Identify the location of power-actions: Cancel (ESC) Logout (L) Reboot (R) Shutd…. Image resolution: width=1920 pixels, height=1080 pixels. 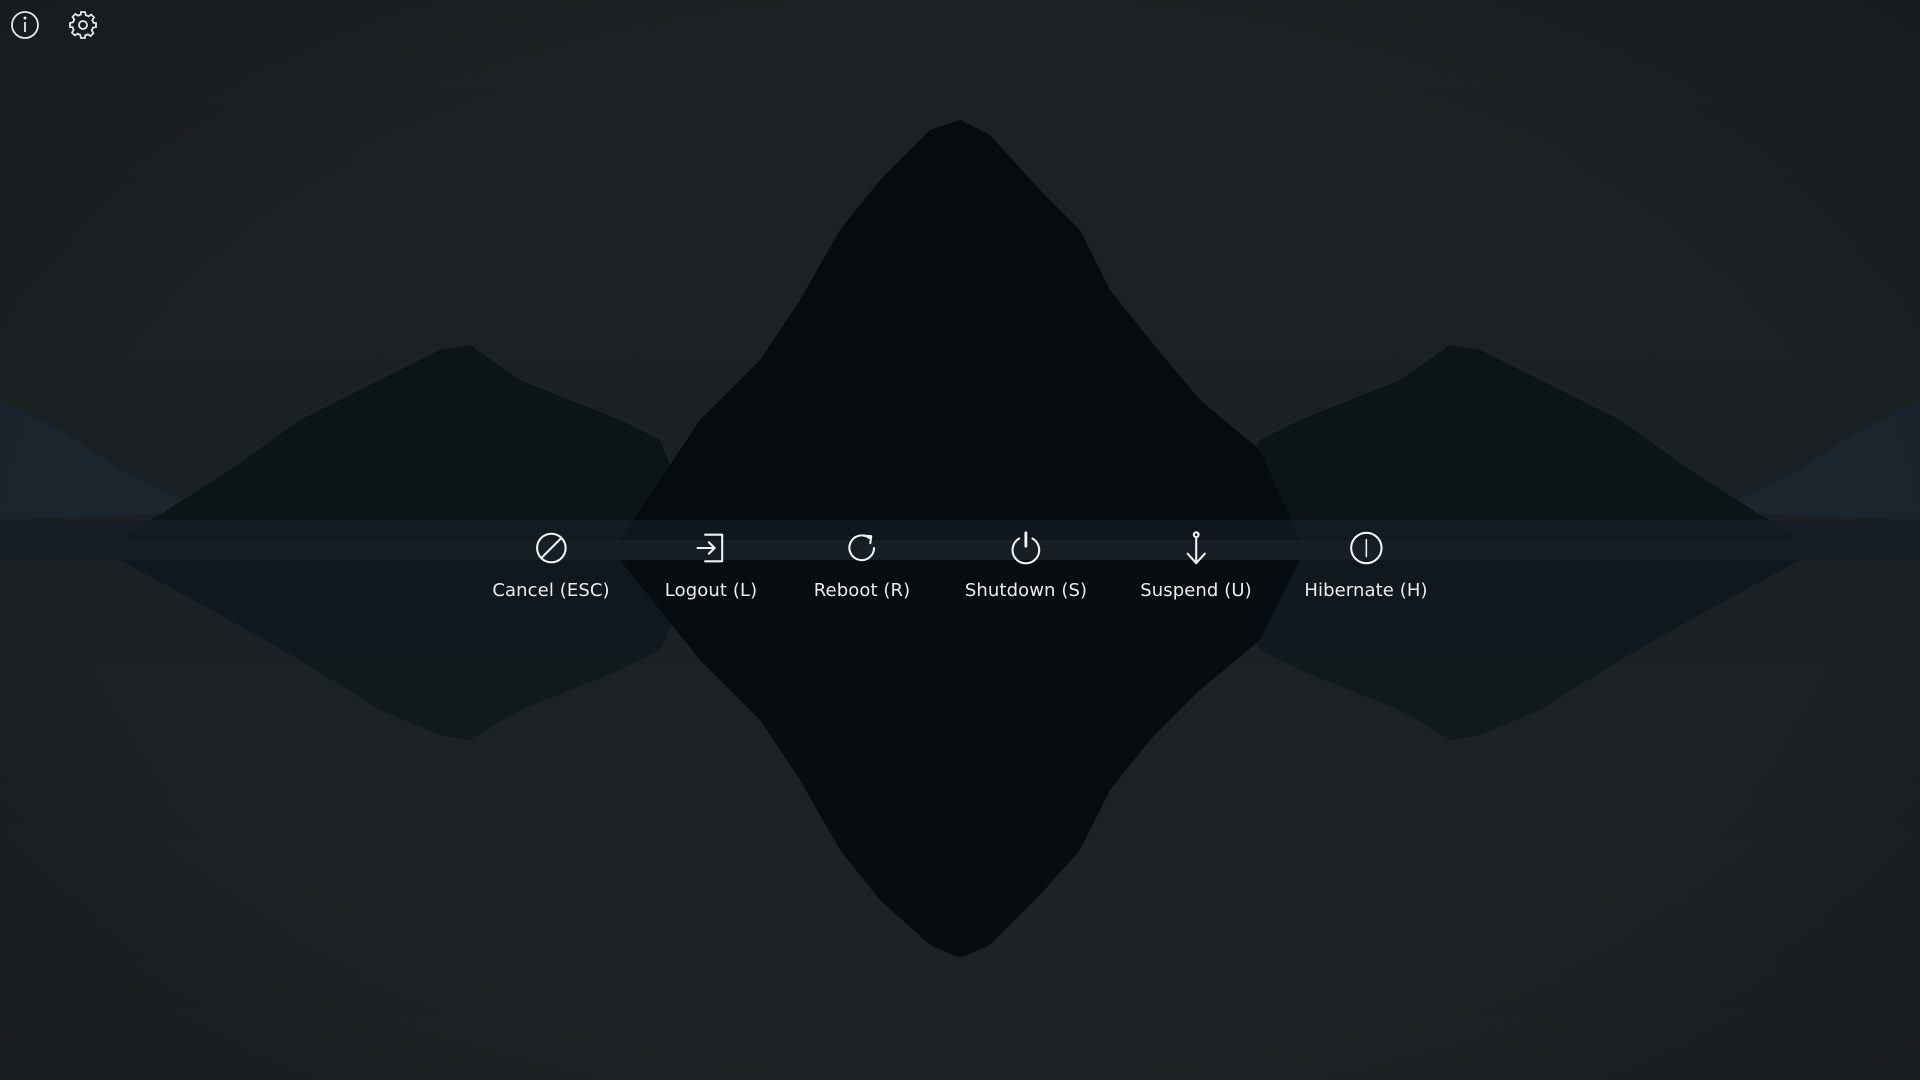
(960, 578).